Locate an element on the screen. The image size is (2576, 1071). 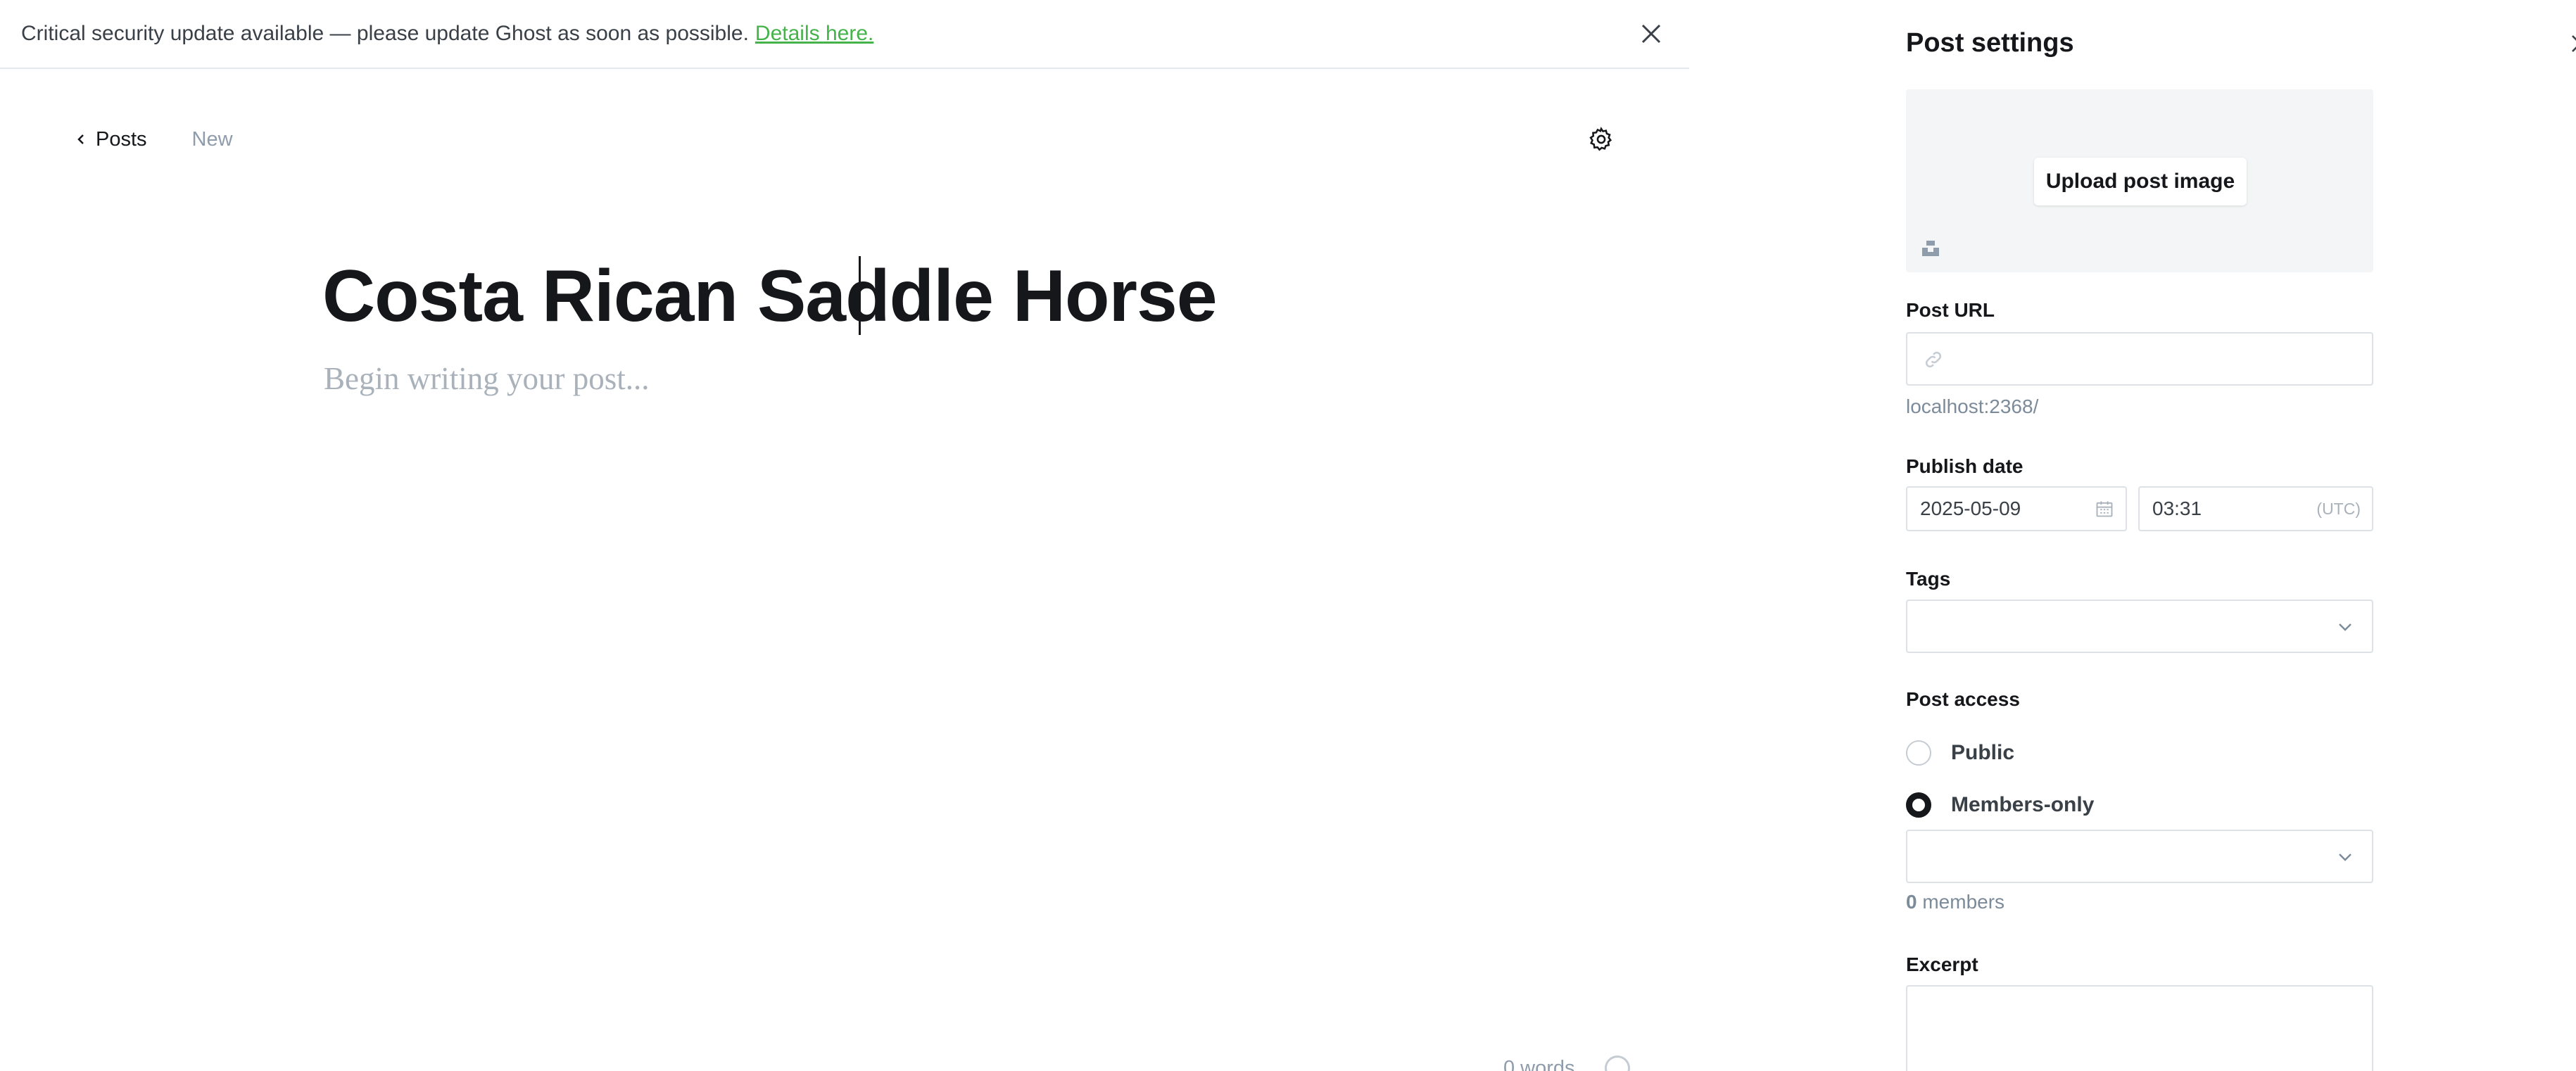
publish-date-input: 2025-05-09 is located at coordinates (2016, 508).